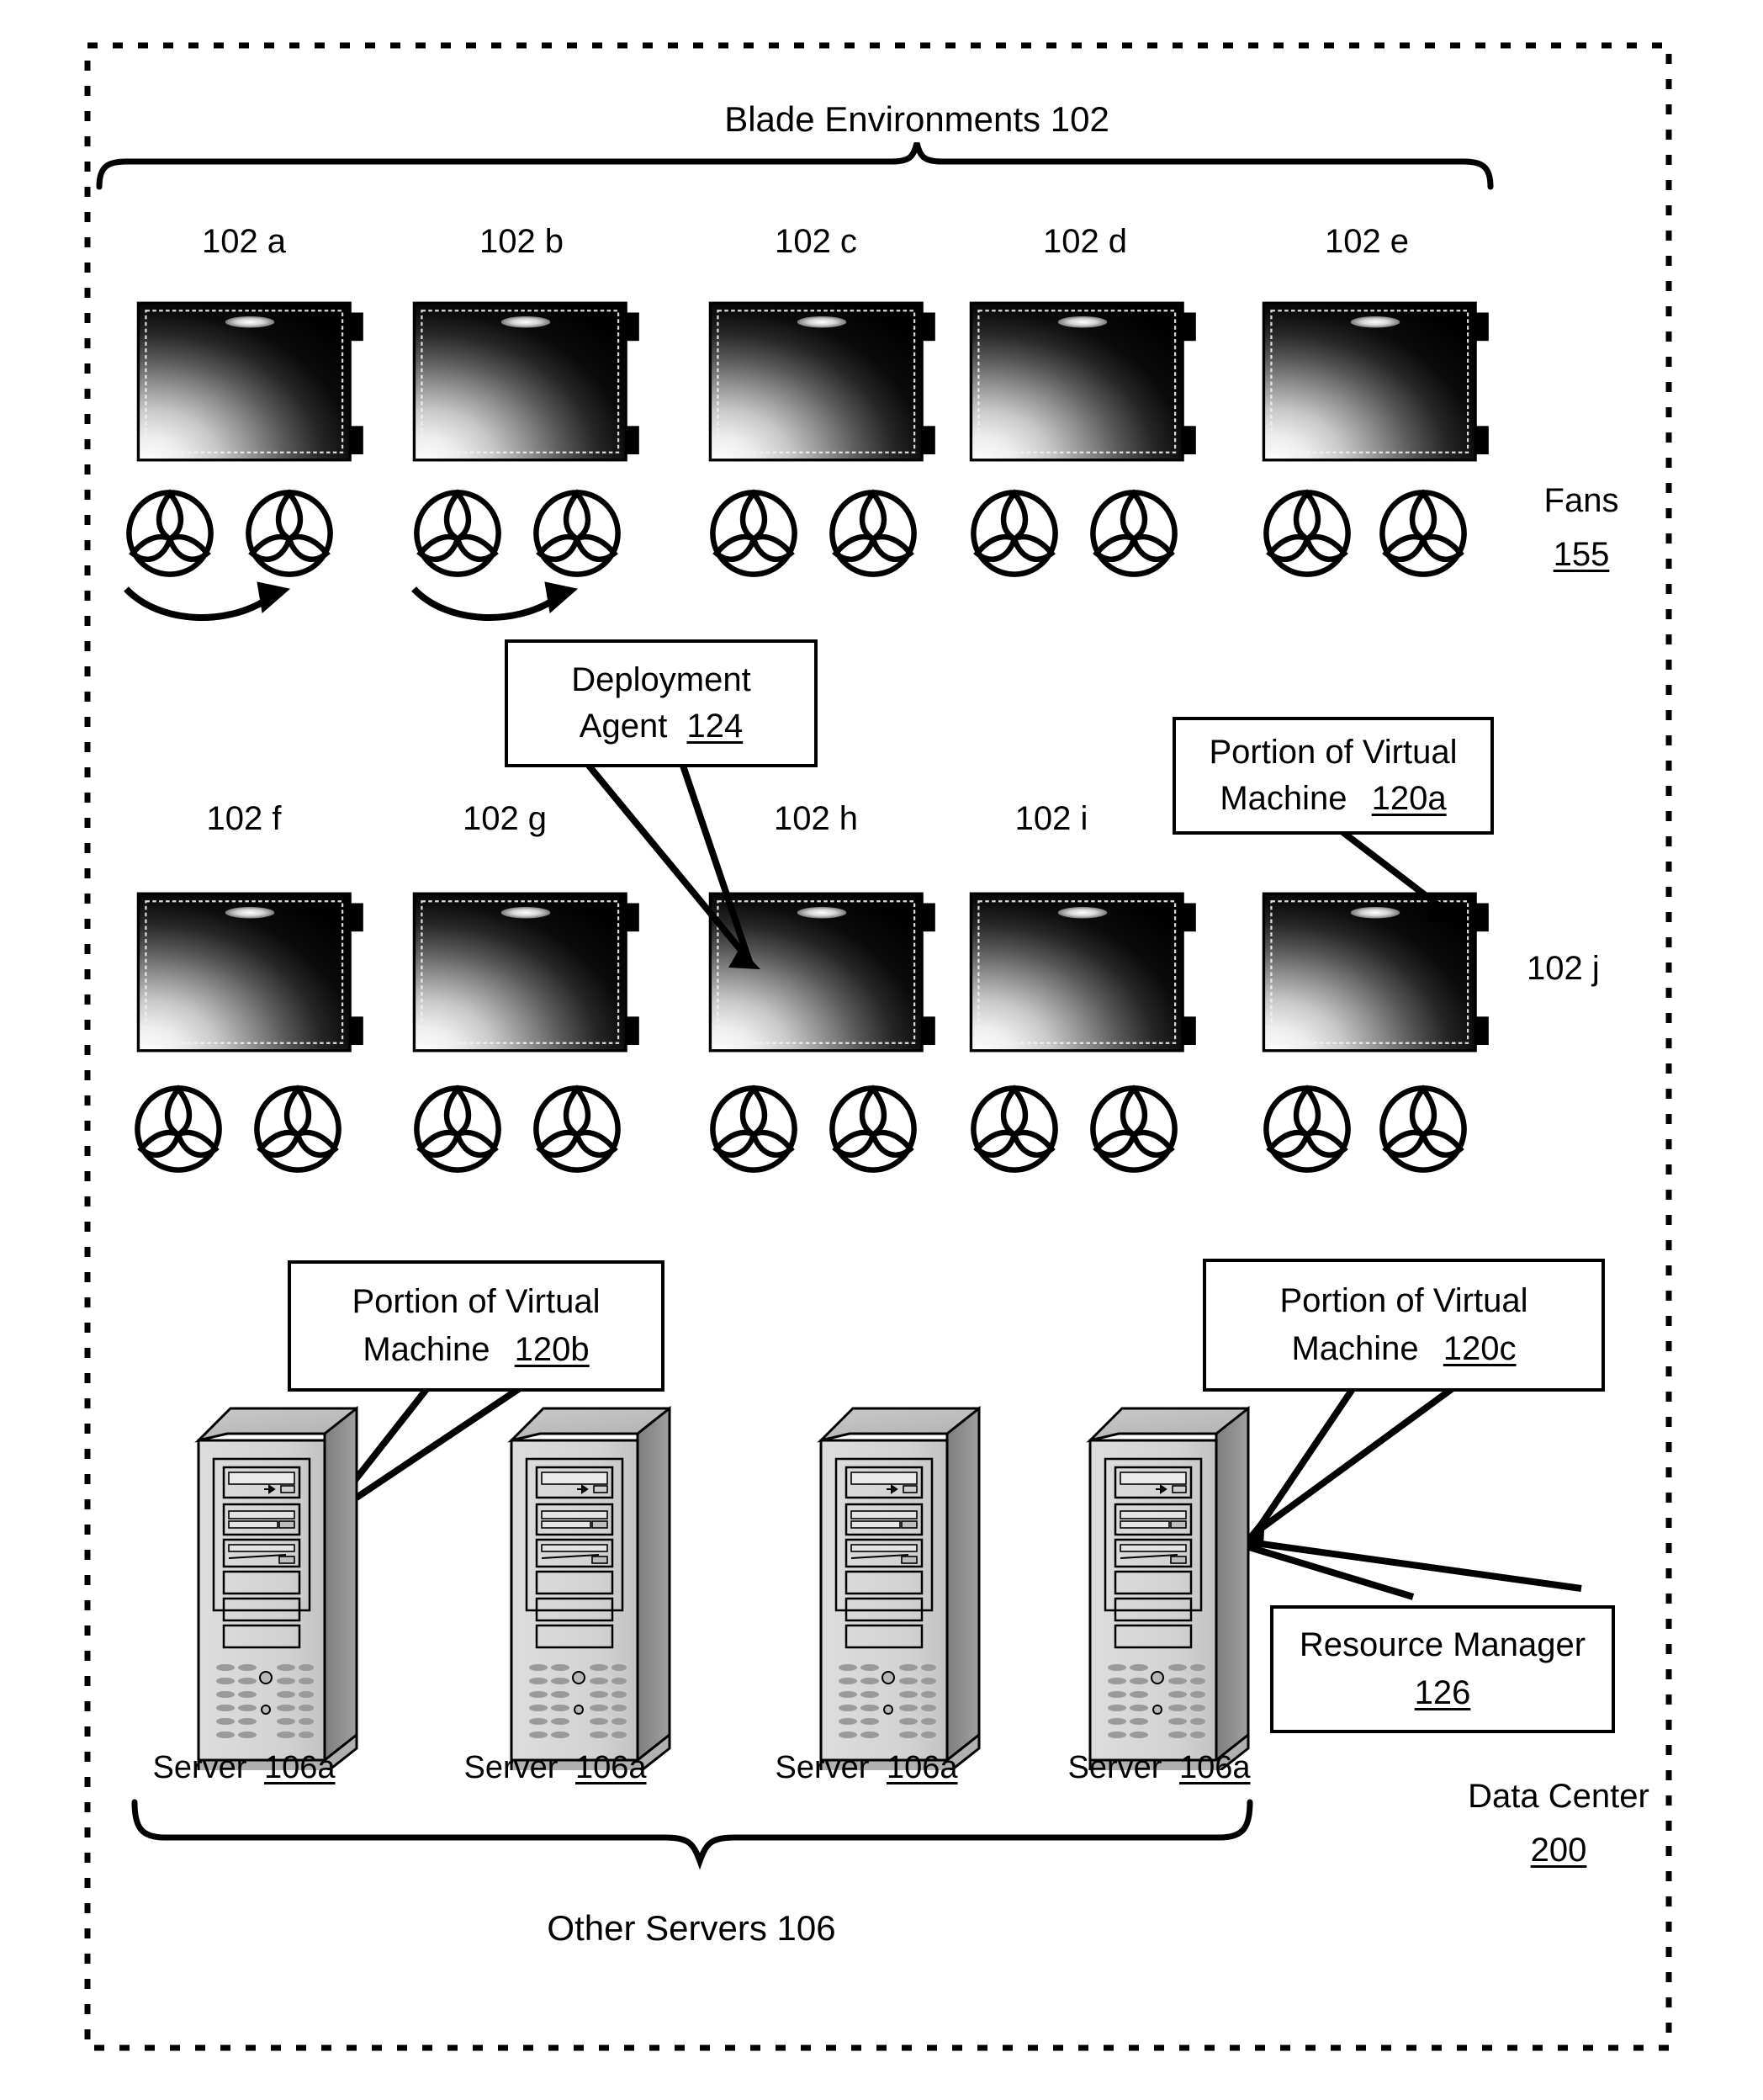 Image resolution: width=1763 pixels, height=2100 pixels. I want to click on blade-102d-icon, so click(1082, 381).